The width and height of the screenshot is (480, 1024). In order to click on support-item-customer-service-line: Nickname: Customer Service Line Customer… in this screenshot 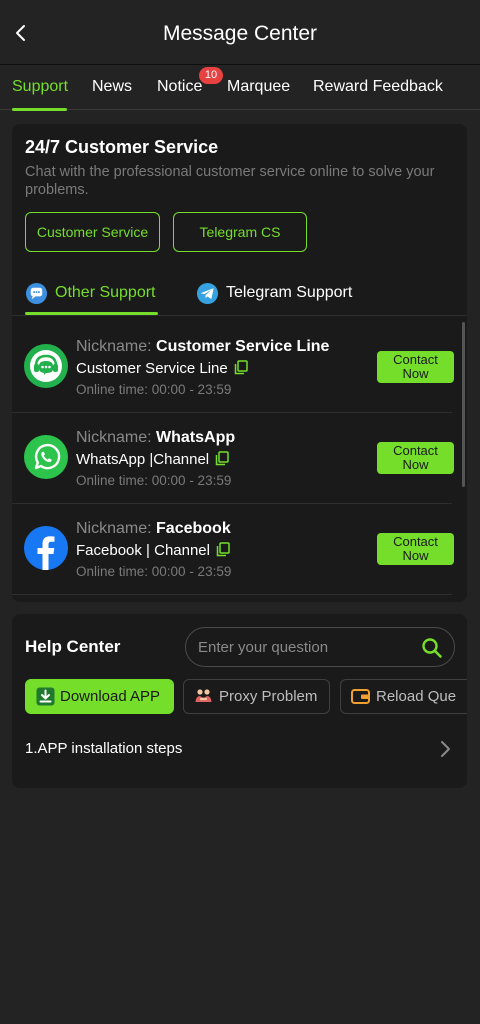, I will do `click(233, 368)`.